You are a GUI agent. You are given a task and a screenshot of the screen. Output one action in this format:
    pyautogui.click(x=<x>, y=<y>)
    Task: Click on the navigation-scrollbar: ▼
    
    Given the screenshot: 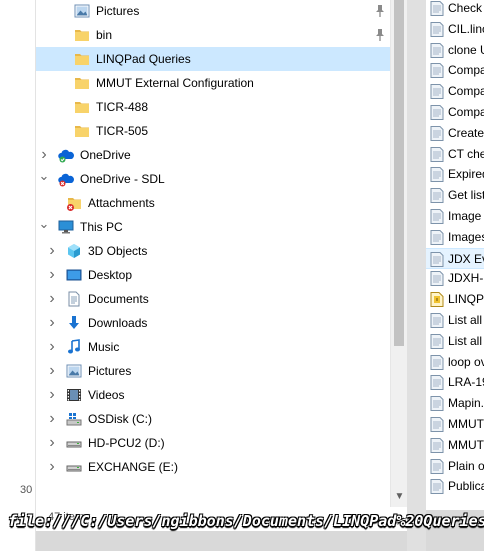 What is the action you would take?
    pyautogui.click(x=398, y=253)
    